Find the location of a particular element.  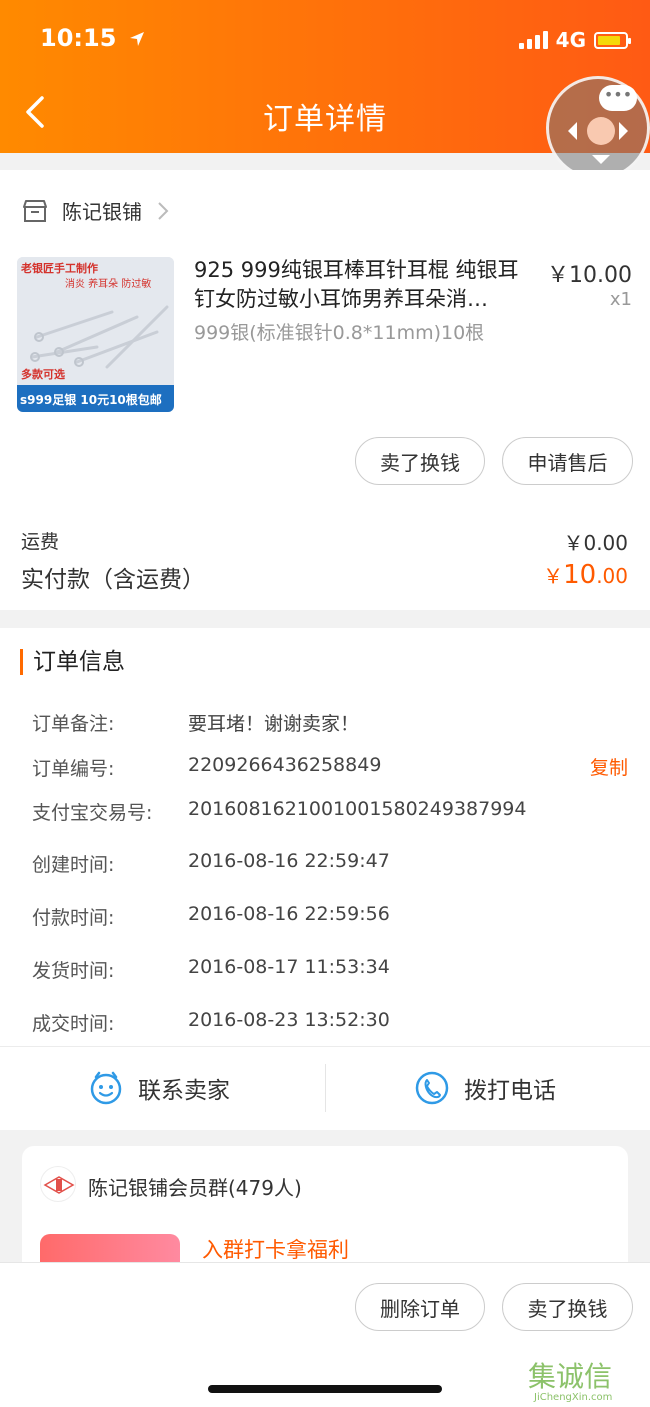

group-avatar is located at coordinates (58, 1184).